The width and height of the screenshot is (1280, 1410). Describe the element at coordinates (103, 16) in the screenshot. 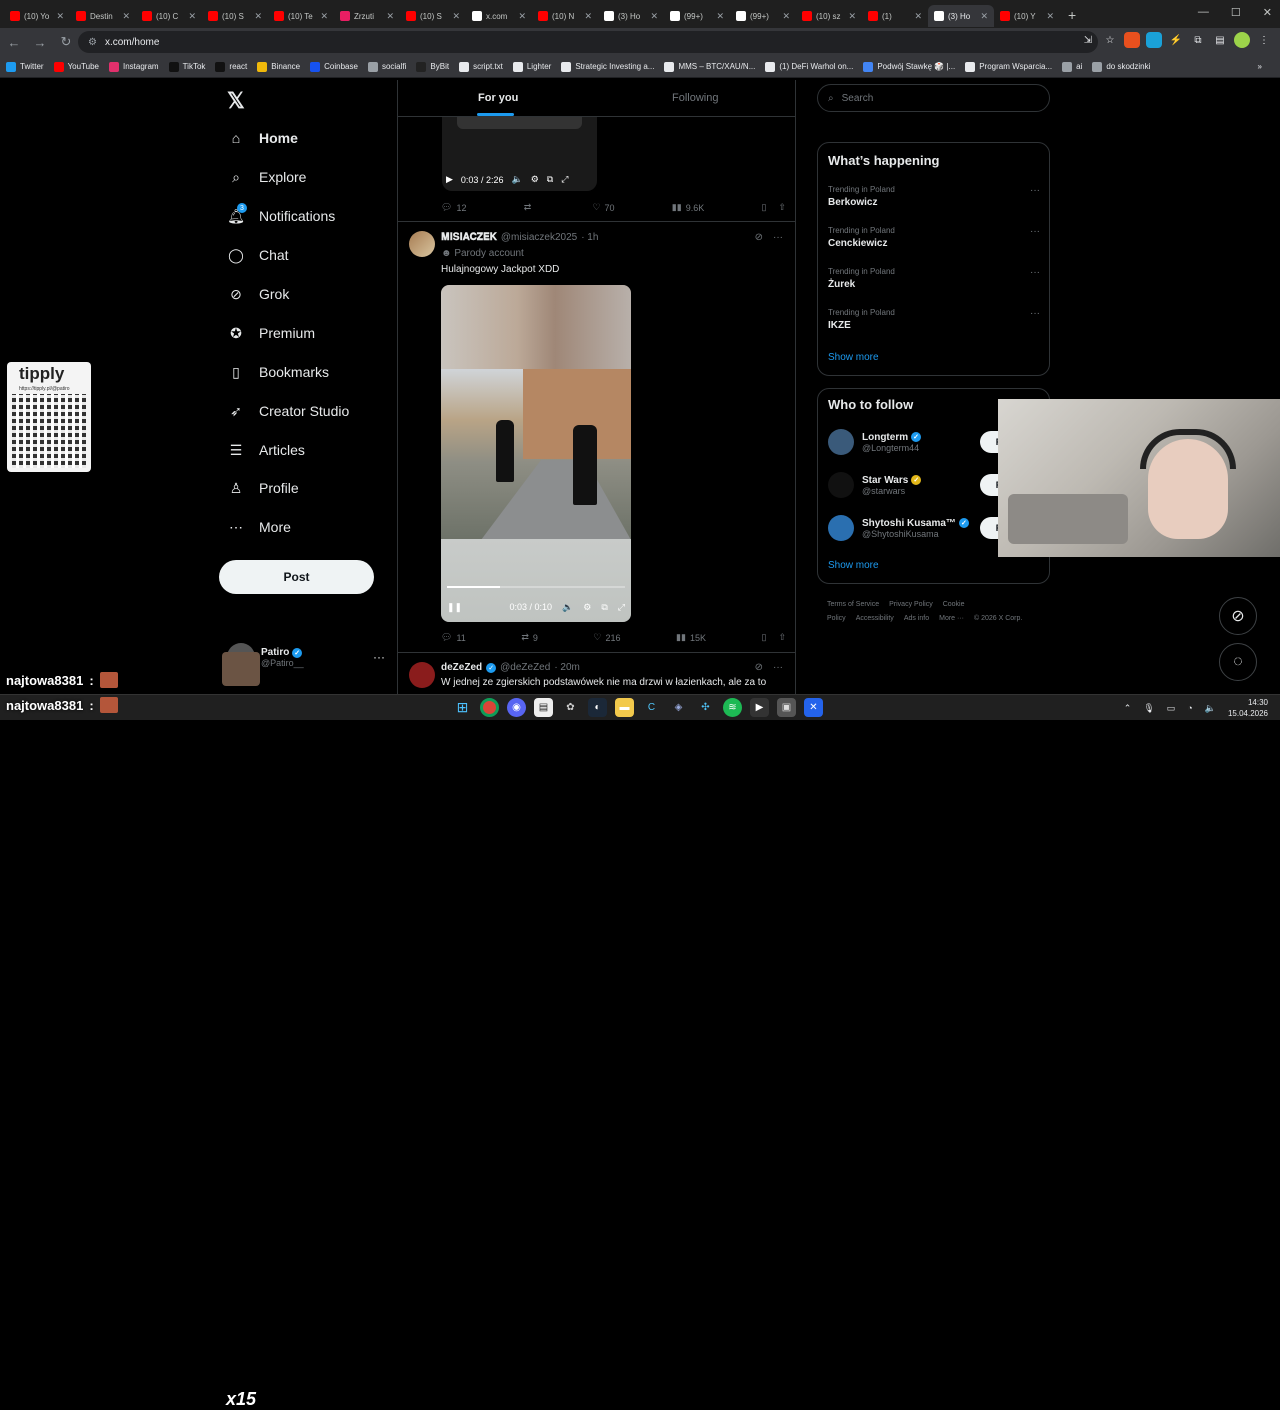

I see `browser-tab: Destin ✕` at that location.